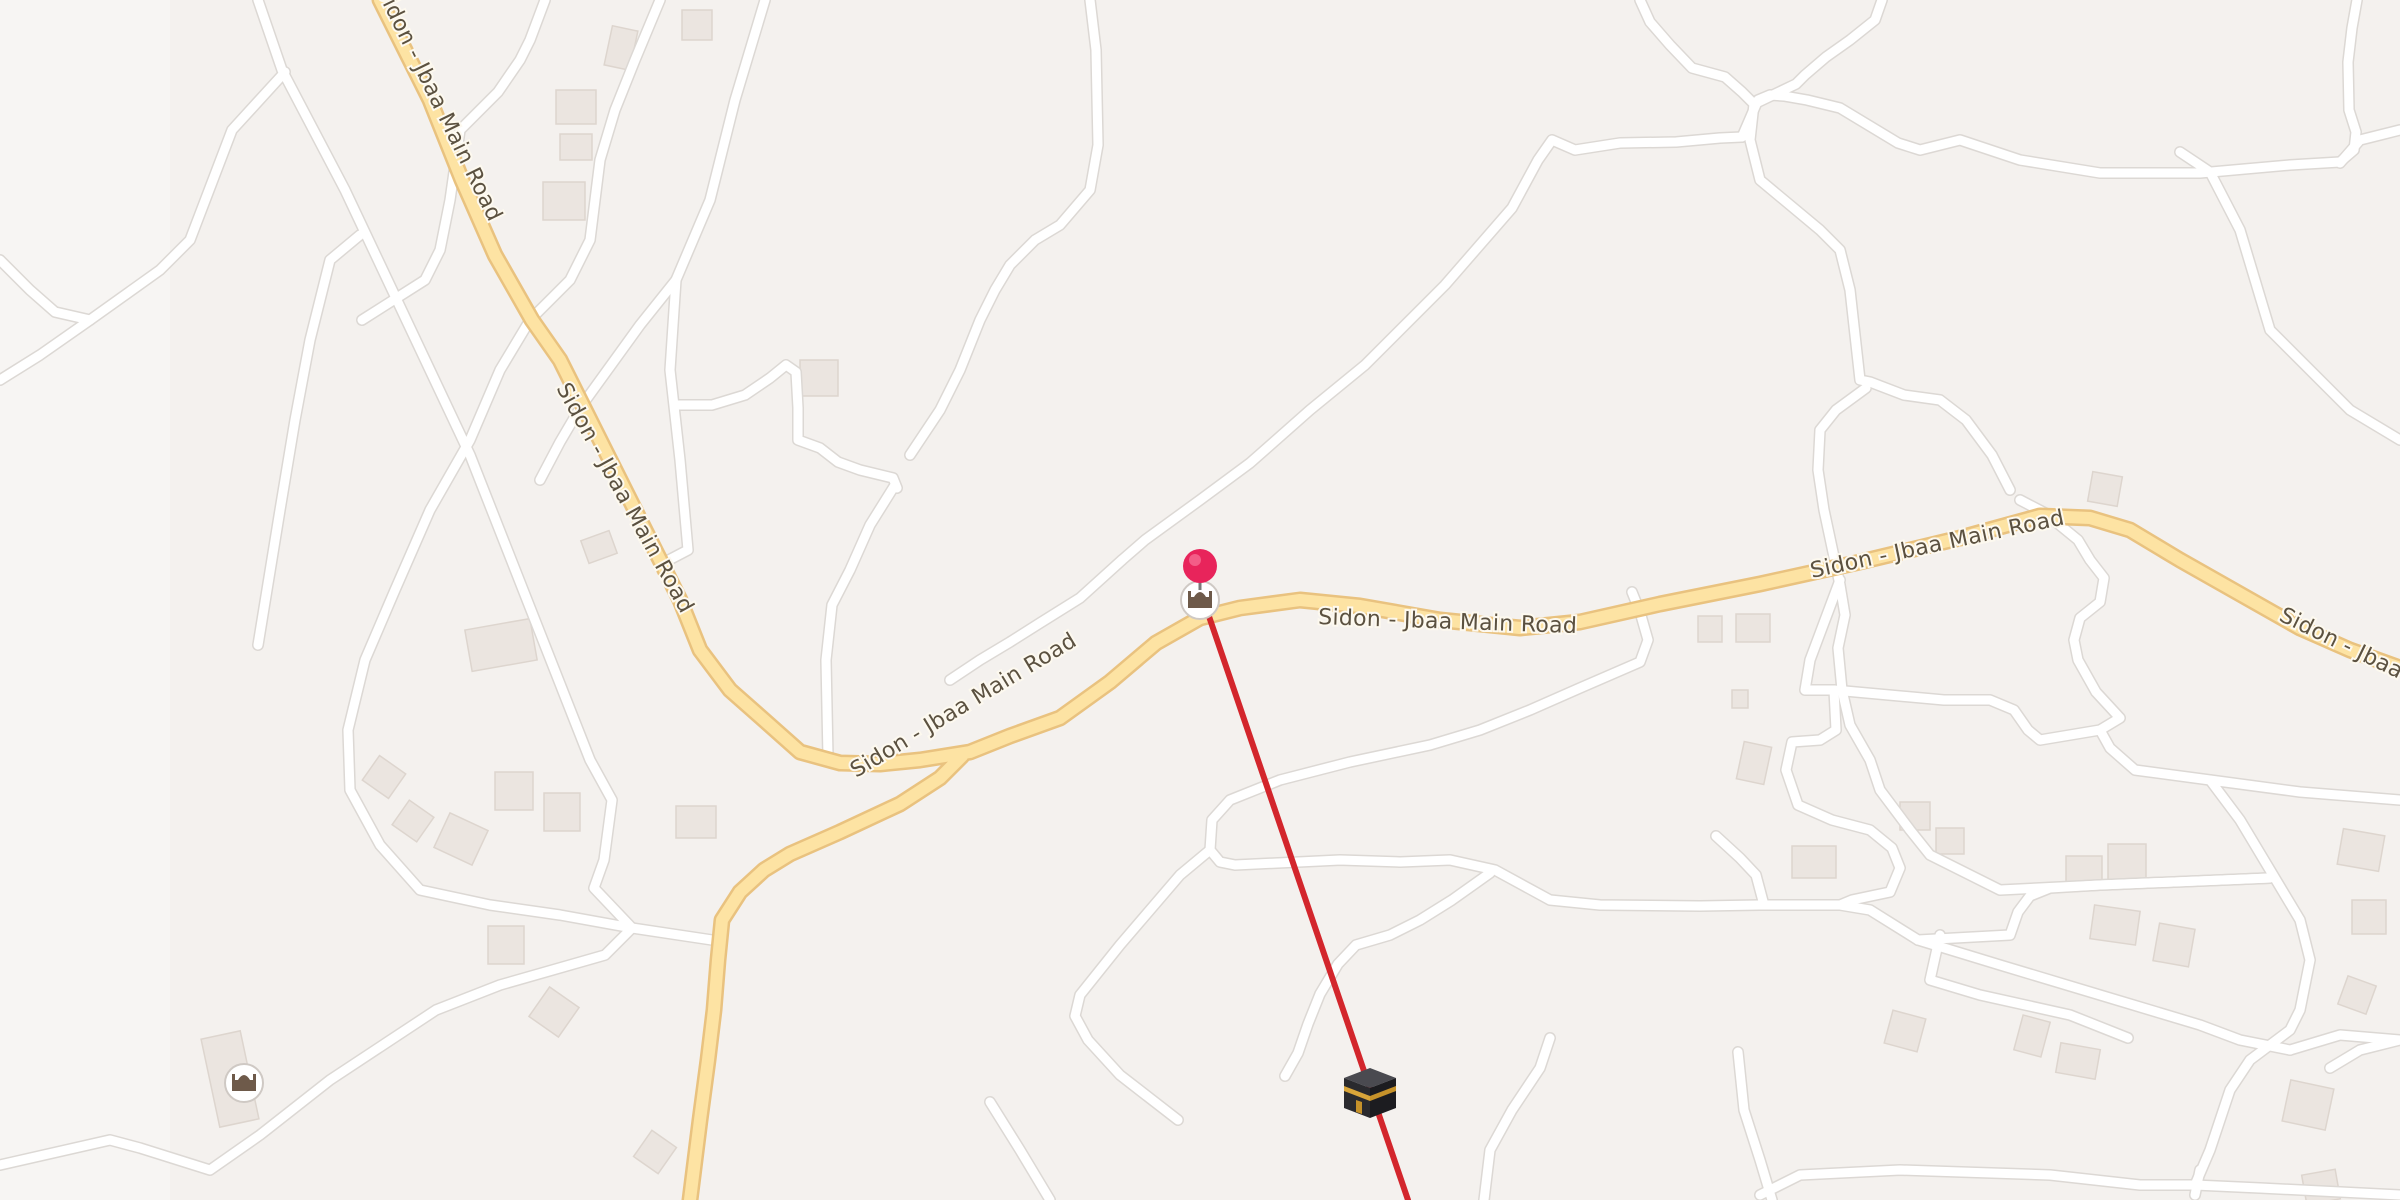 The width and height of the screenshot is (2400, 1200). What do you see at coordinates (85, 600) in the screenshot?
I see `map-left-shade` at bounding box center [85, 600].